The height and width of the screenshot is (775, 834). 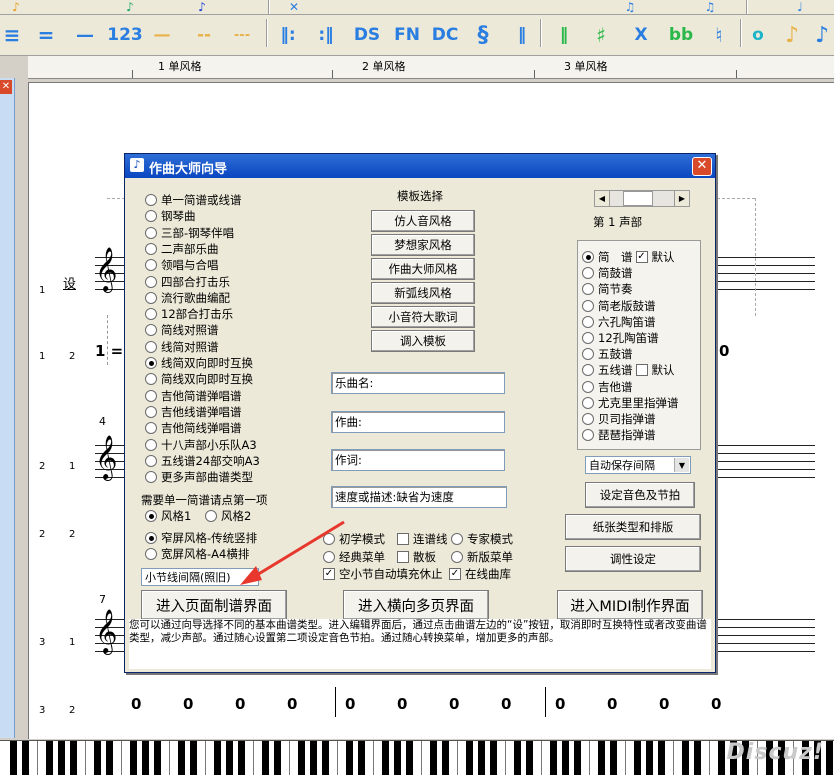 What do you see at coordinates (482, 557) in the screenshot?
I see `new-menu-radio: 新版菜单` at bounding box center [482, 557].